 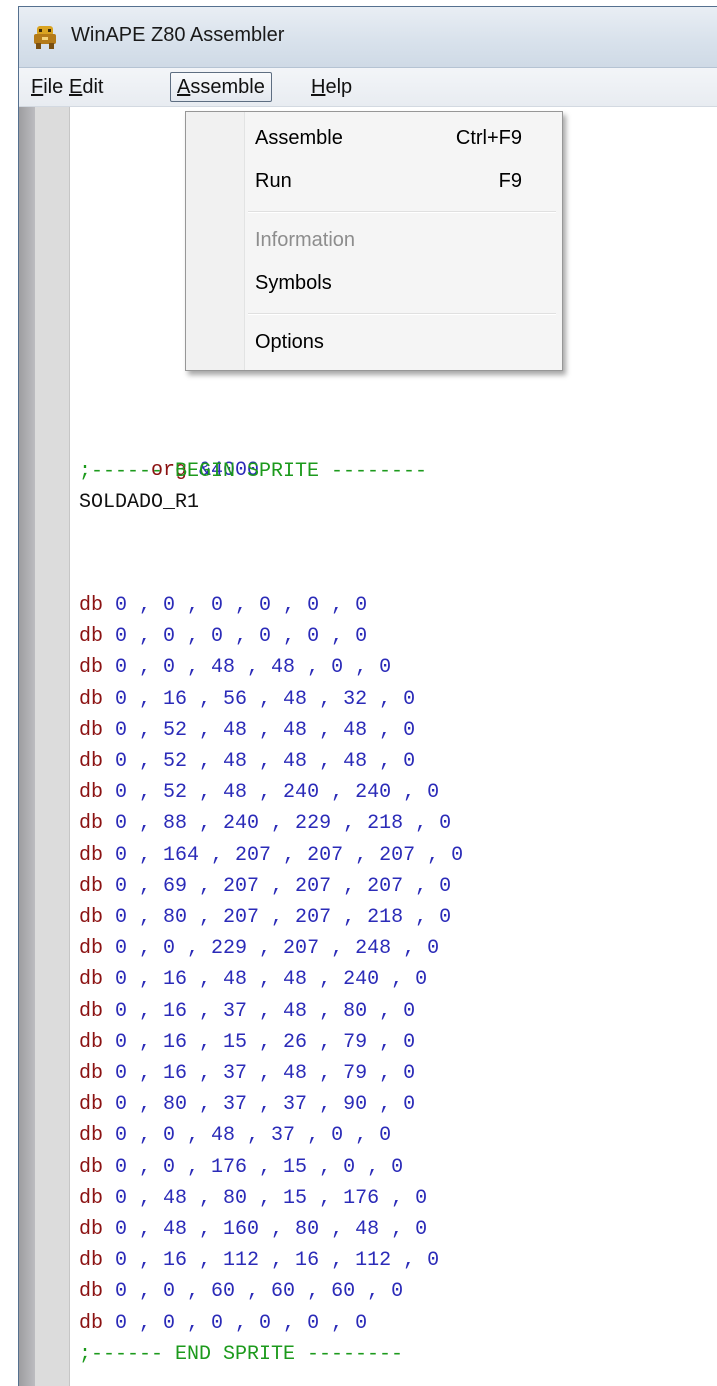 I want to click on db-line: db 0 , 69 , 207 , 207 , 207 , 0, so click(x=265, y=887).